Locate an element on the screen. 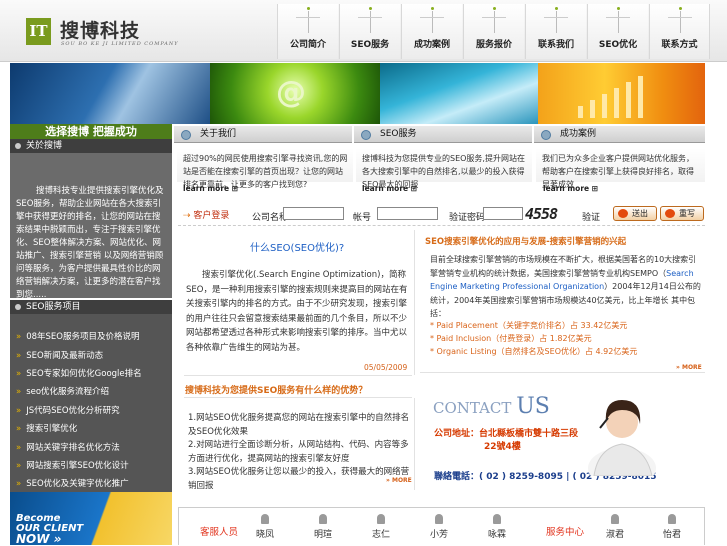 This screenshot has height=546, width=727. staff-contact: 咏霖 is located at coordinates (497, 527).